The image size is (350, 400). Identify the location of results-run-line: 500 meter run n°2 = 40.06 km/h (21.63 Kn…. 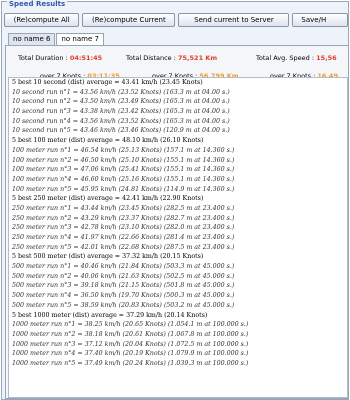
(123, 276).